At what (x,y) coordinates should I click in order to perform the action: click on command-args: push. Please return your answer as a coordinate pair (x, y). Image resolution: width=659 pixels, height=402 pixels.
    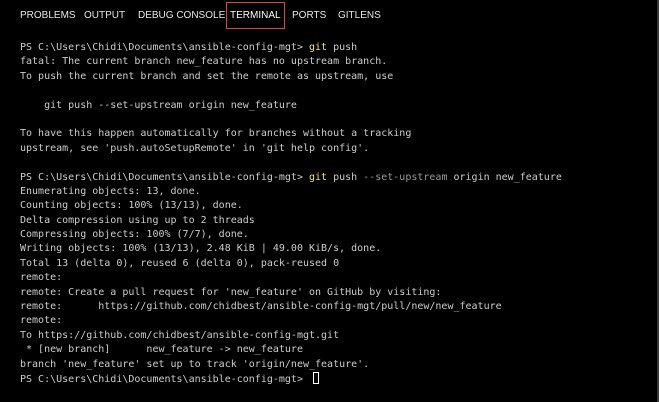
    Looking at the image, I should click on (342, 47).